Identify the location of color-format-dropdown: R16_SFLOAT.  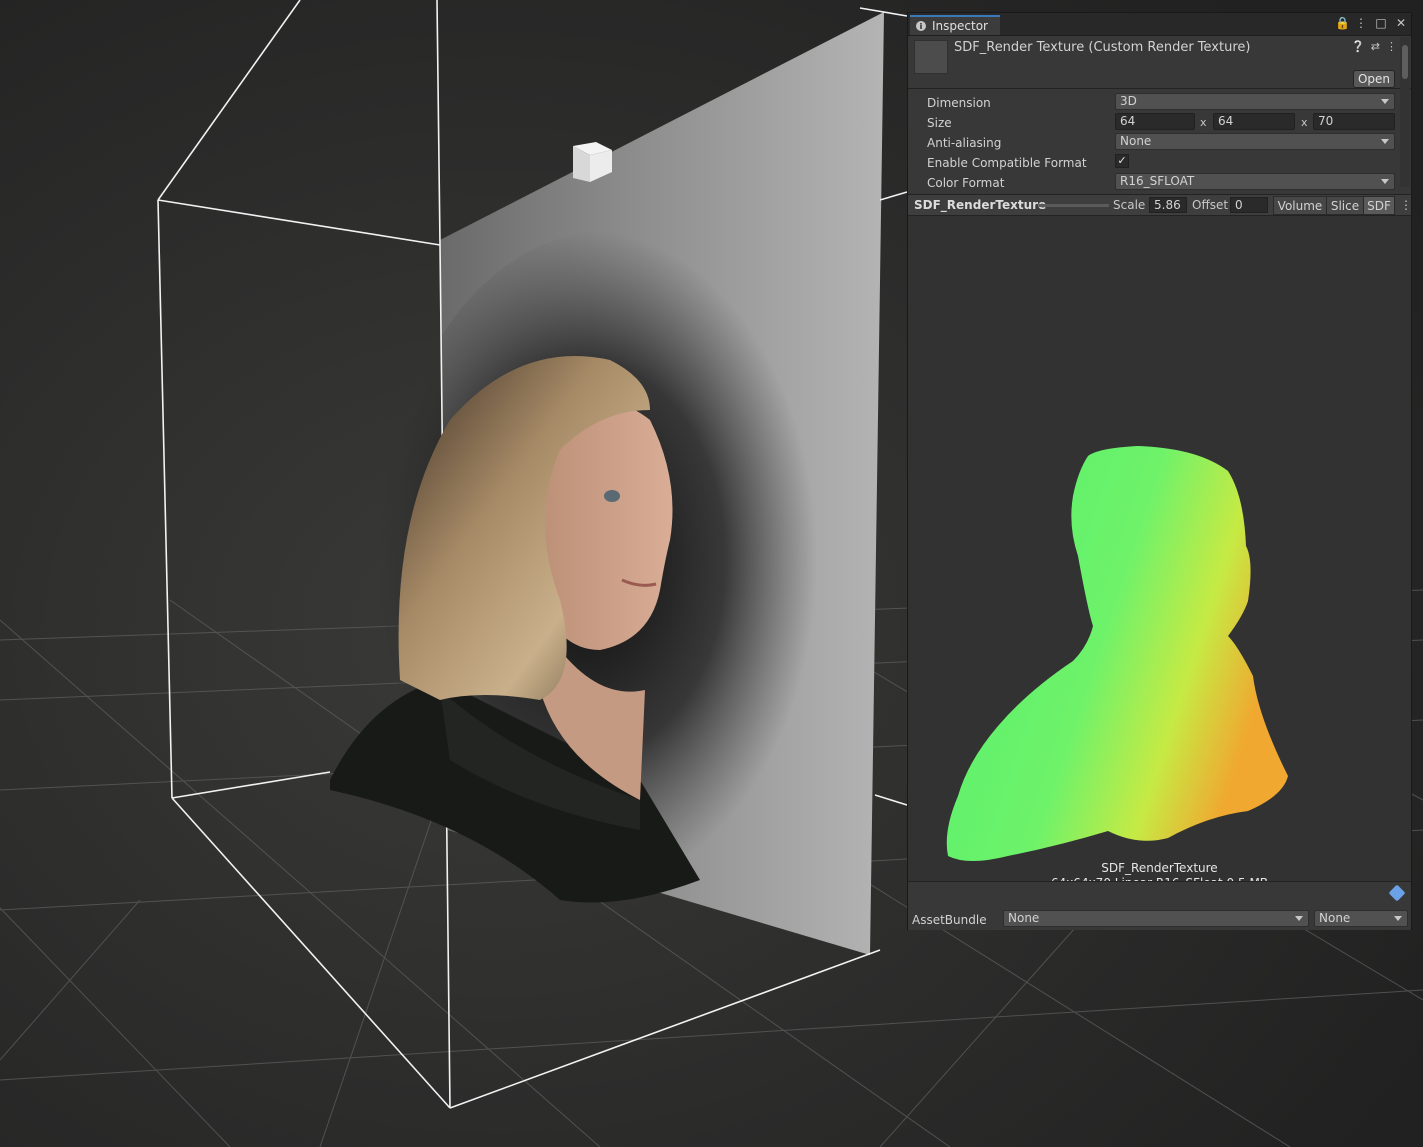
(1255, 181).